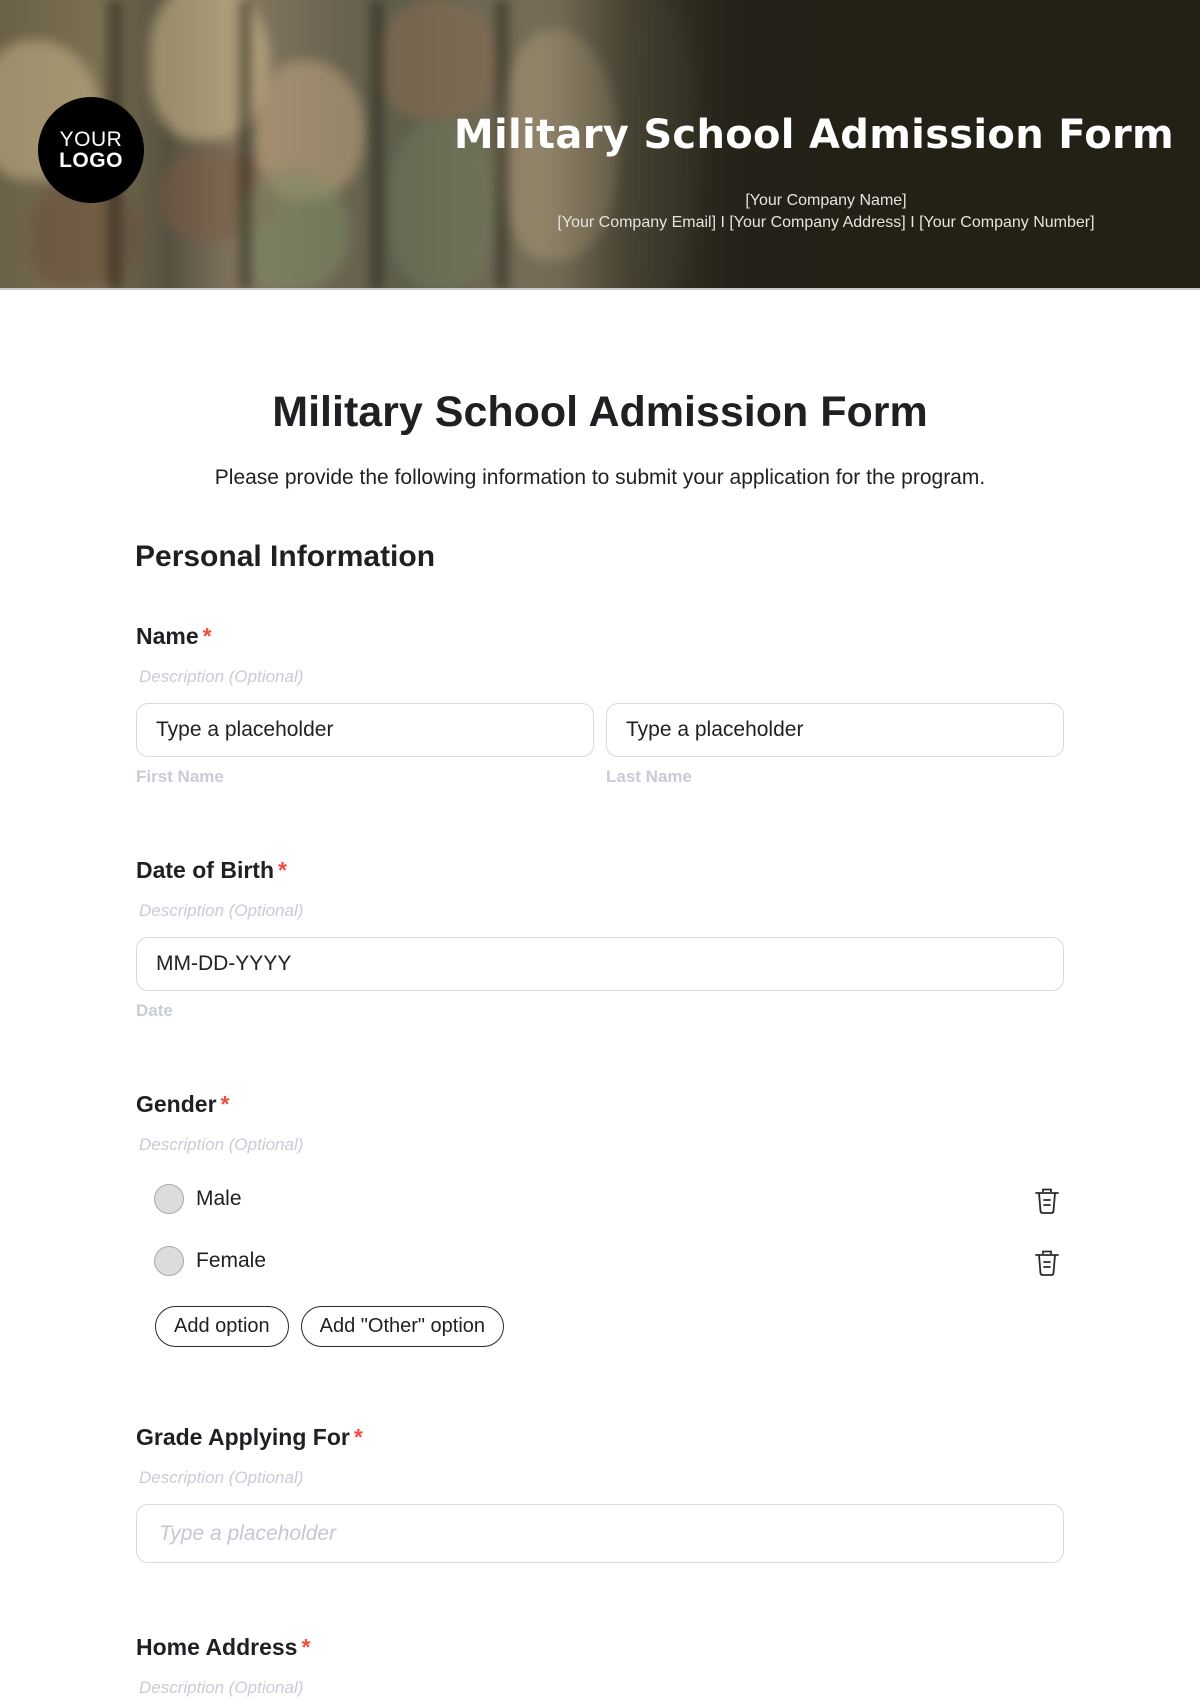  I want to click on question-label-text: Gender, so click(176, 1104).